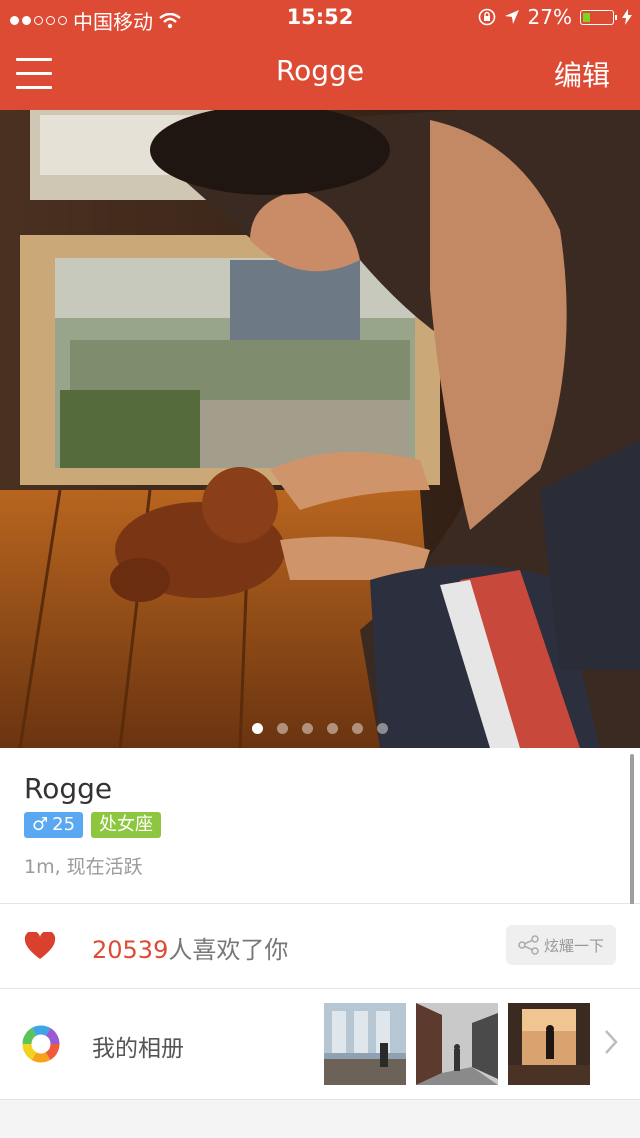 Image resolution: width=640 pixels, height=1138 pixels. I want to click on location-arrow-icon, so click(511, 17).